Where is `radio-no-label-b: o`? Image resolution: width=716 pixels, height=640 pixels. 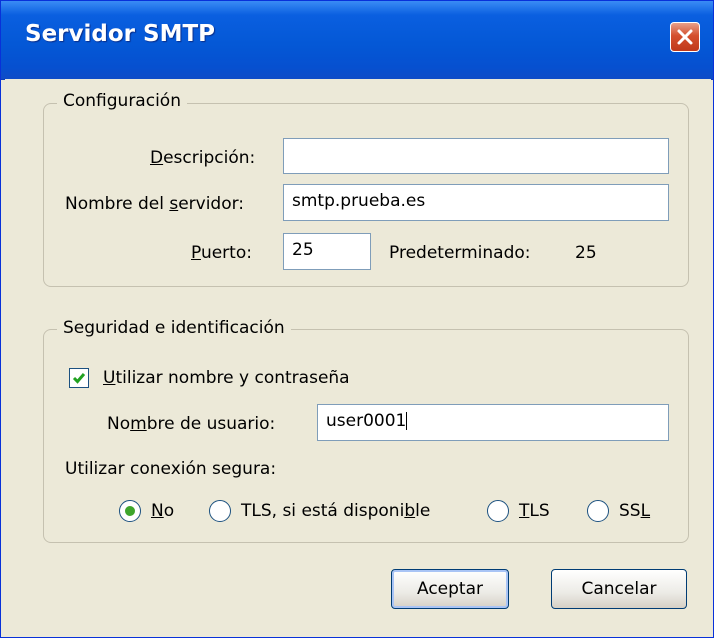 radio-no-label-b: o is located at coordinates (169, 511).